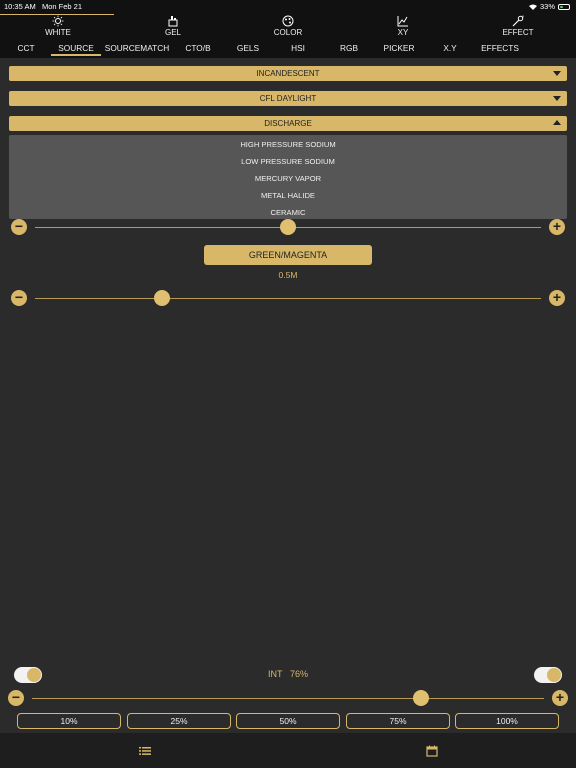  What do you see at coordinates (76, 55) in the screenshot?
I see `active-tab-underline` at bounding box center [76, 55].